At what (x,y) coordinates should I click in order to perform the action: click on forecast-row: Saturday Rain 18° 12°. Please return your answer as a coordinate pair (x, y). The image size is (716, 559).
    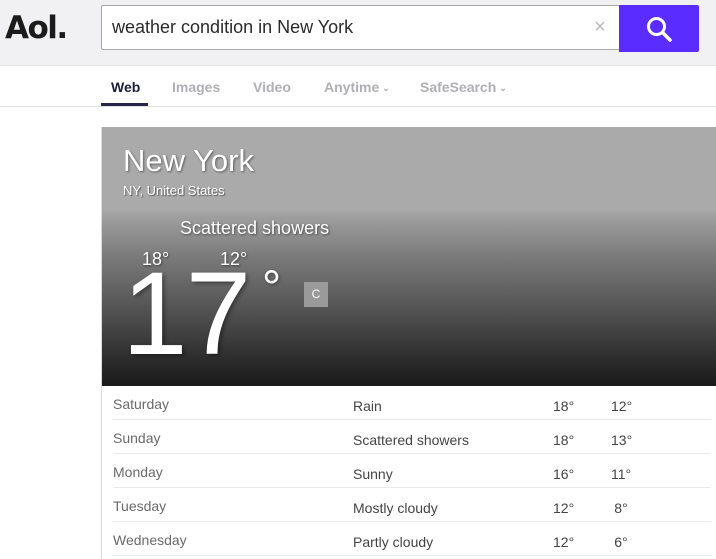
    Looking at the image, I should click on (412, 403).